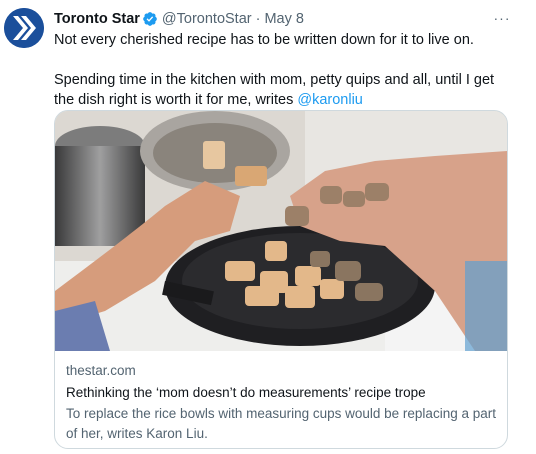 The image size is (536, 454). What do you see at coordinates (502, 18) in the screenshot?
I see `more-options-icon: ···` at bounding box center [502, 18].